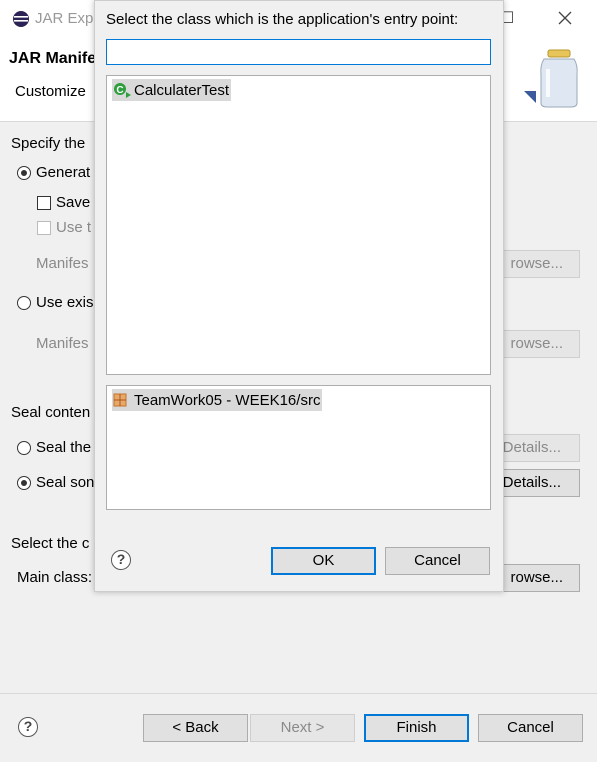 Image resolution: width=597 pixels, height=762 pixels. I want to click on header-subtitle: Customize, so click(50, 91).